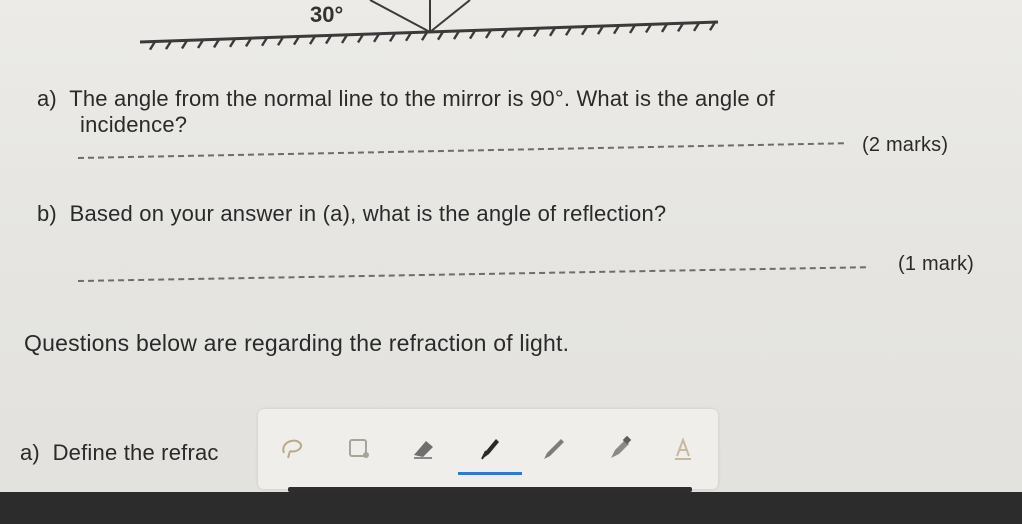  Describe the element at coordinates (553, 448) in the screenshot. I see `pencil-icon` at that location.